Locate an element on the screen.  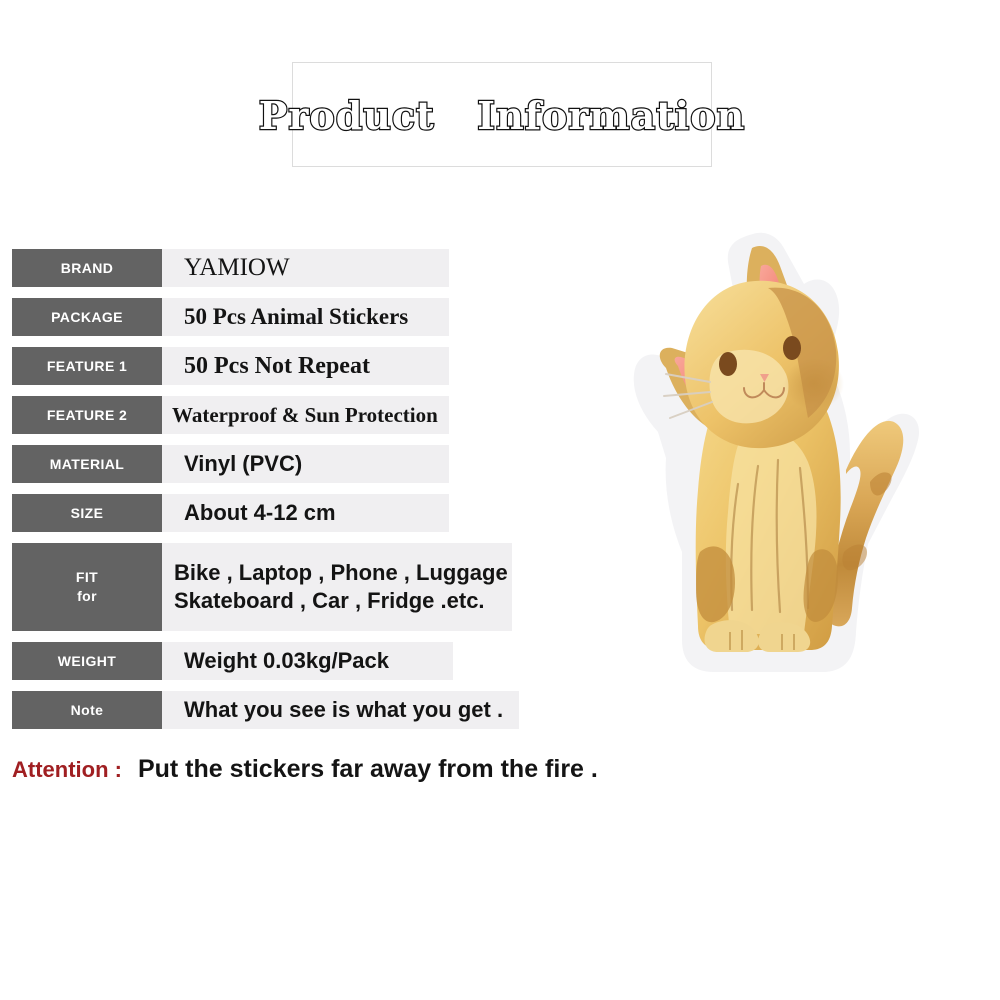
table-row: WEIGHT Weight 0.03kg/Pack is located at coordinates (280, 661).